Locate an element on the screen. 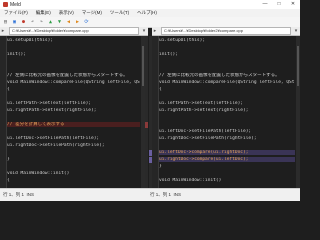 This screenshot has width=320, height=240. right-code-line: ui.rightPath->setText(rightFile); is located at coordinates (227, 110).